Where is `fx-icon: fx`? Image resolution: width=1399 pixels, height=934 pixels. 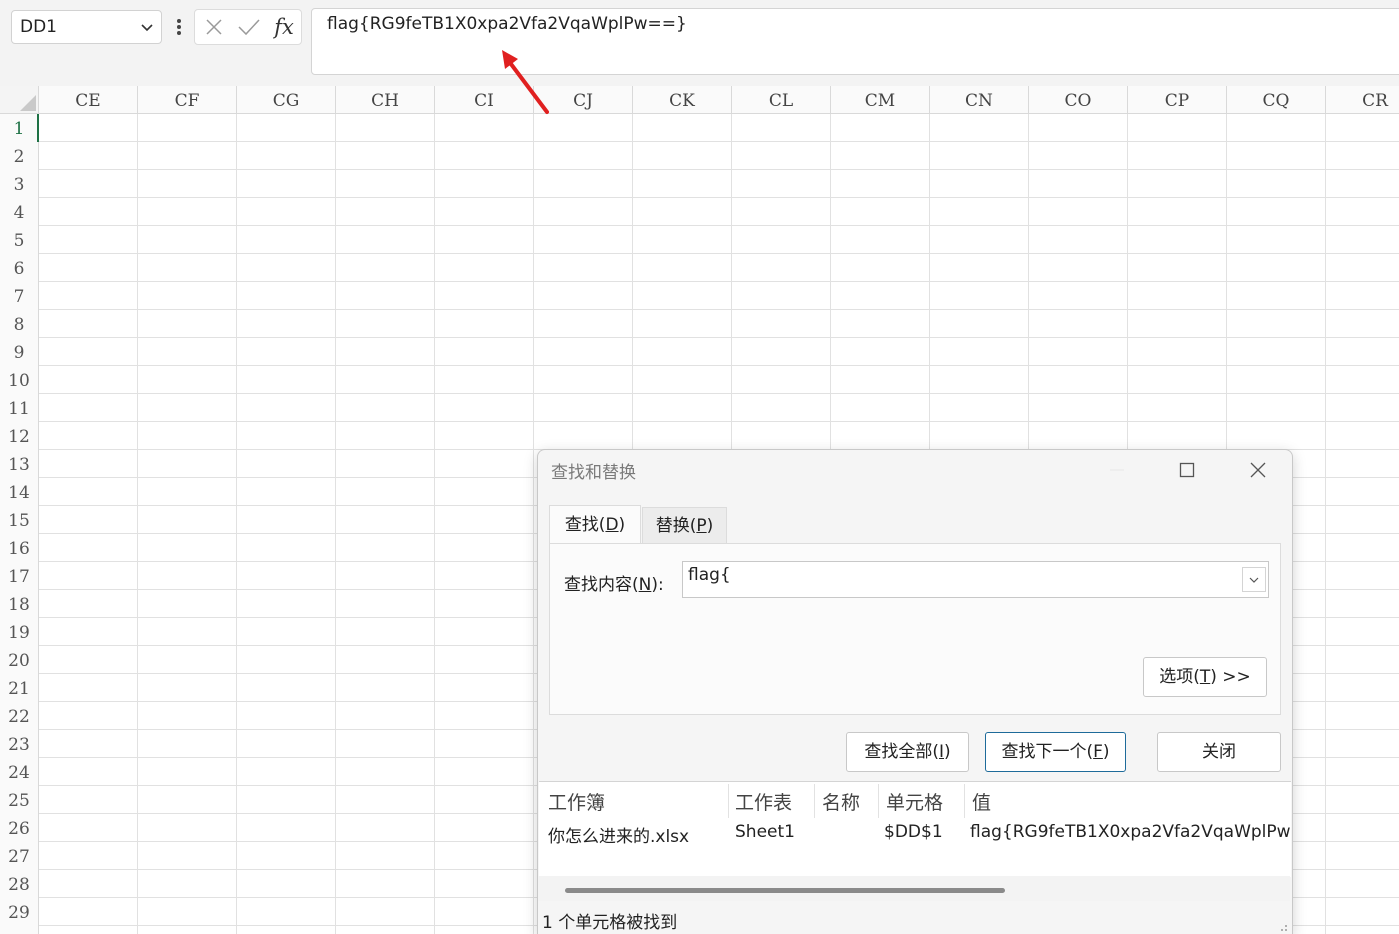
fx-icon: fx is located at coordinates (284, 27).